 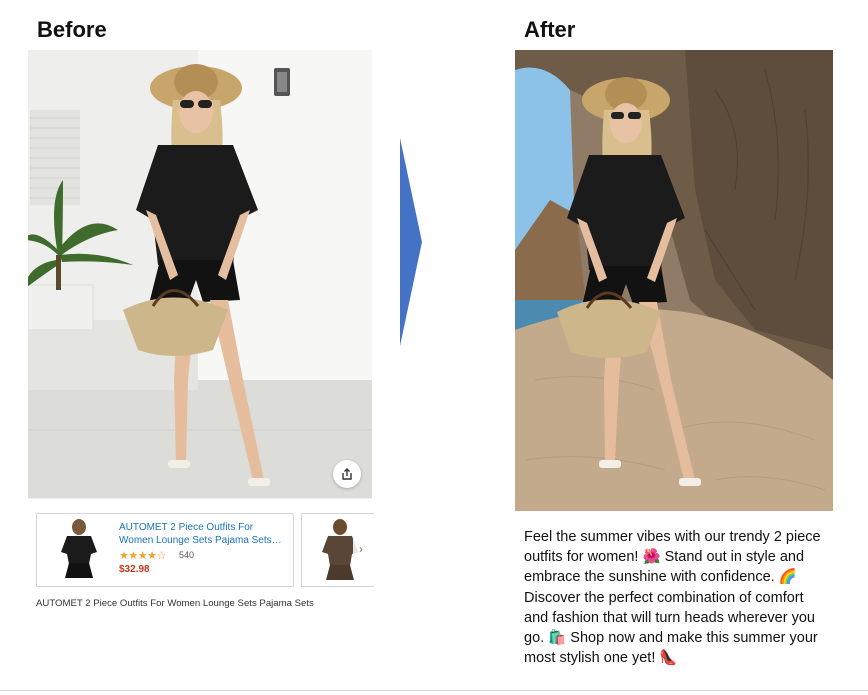 What do you see at coordinates (787, 577) in the screenshot?
I see `rainbow-icon: 🌈` at bounding box center [787, 577].